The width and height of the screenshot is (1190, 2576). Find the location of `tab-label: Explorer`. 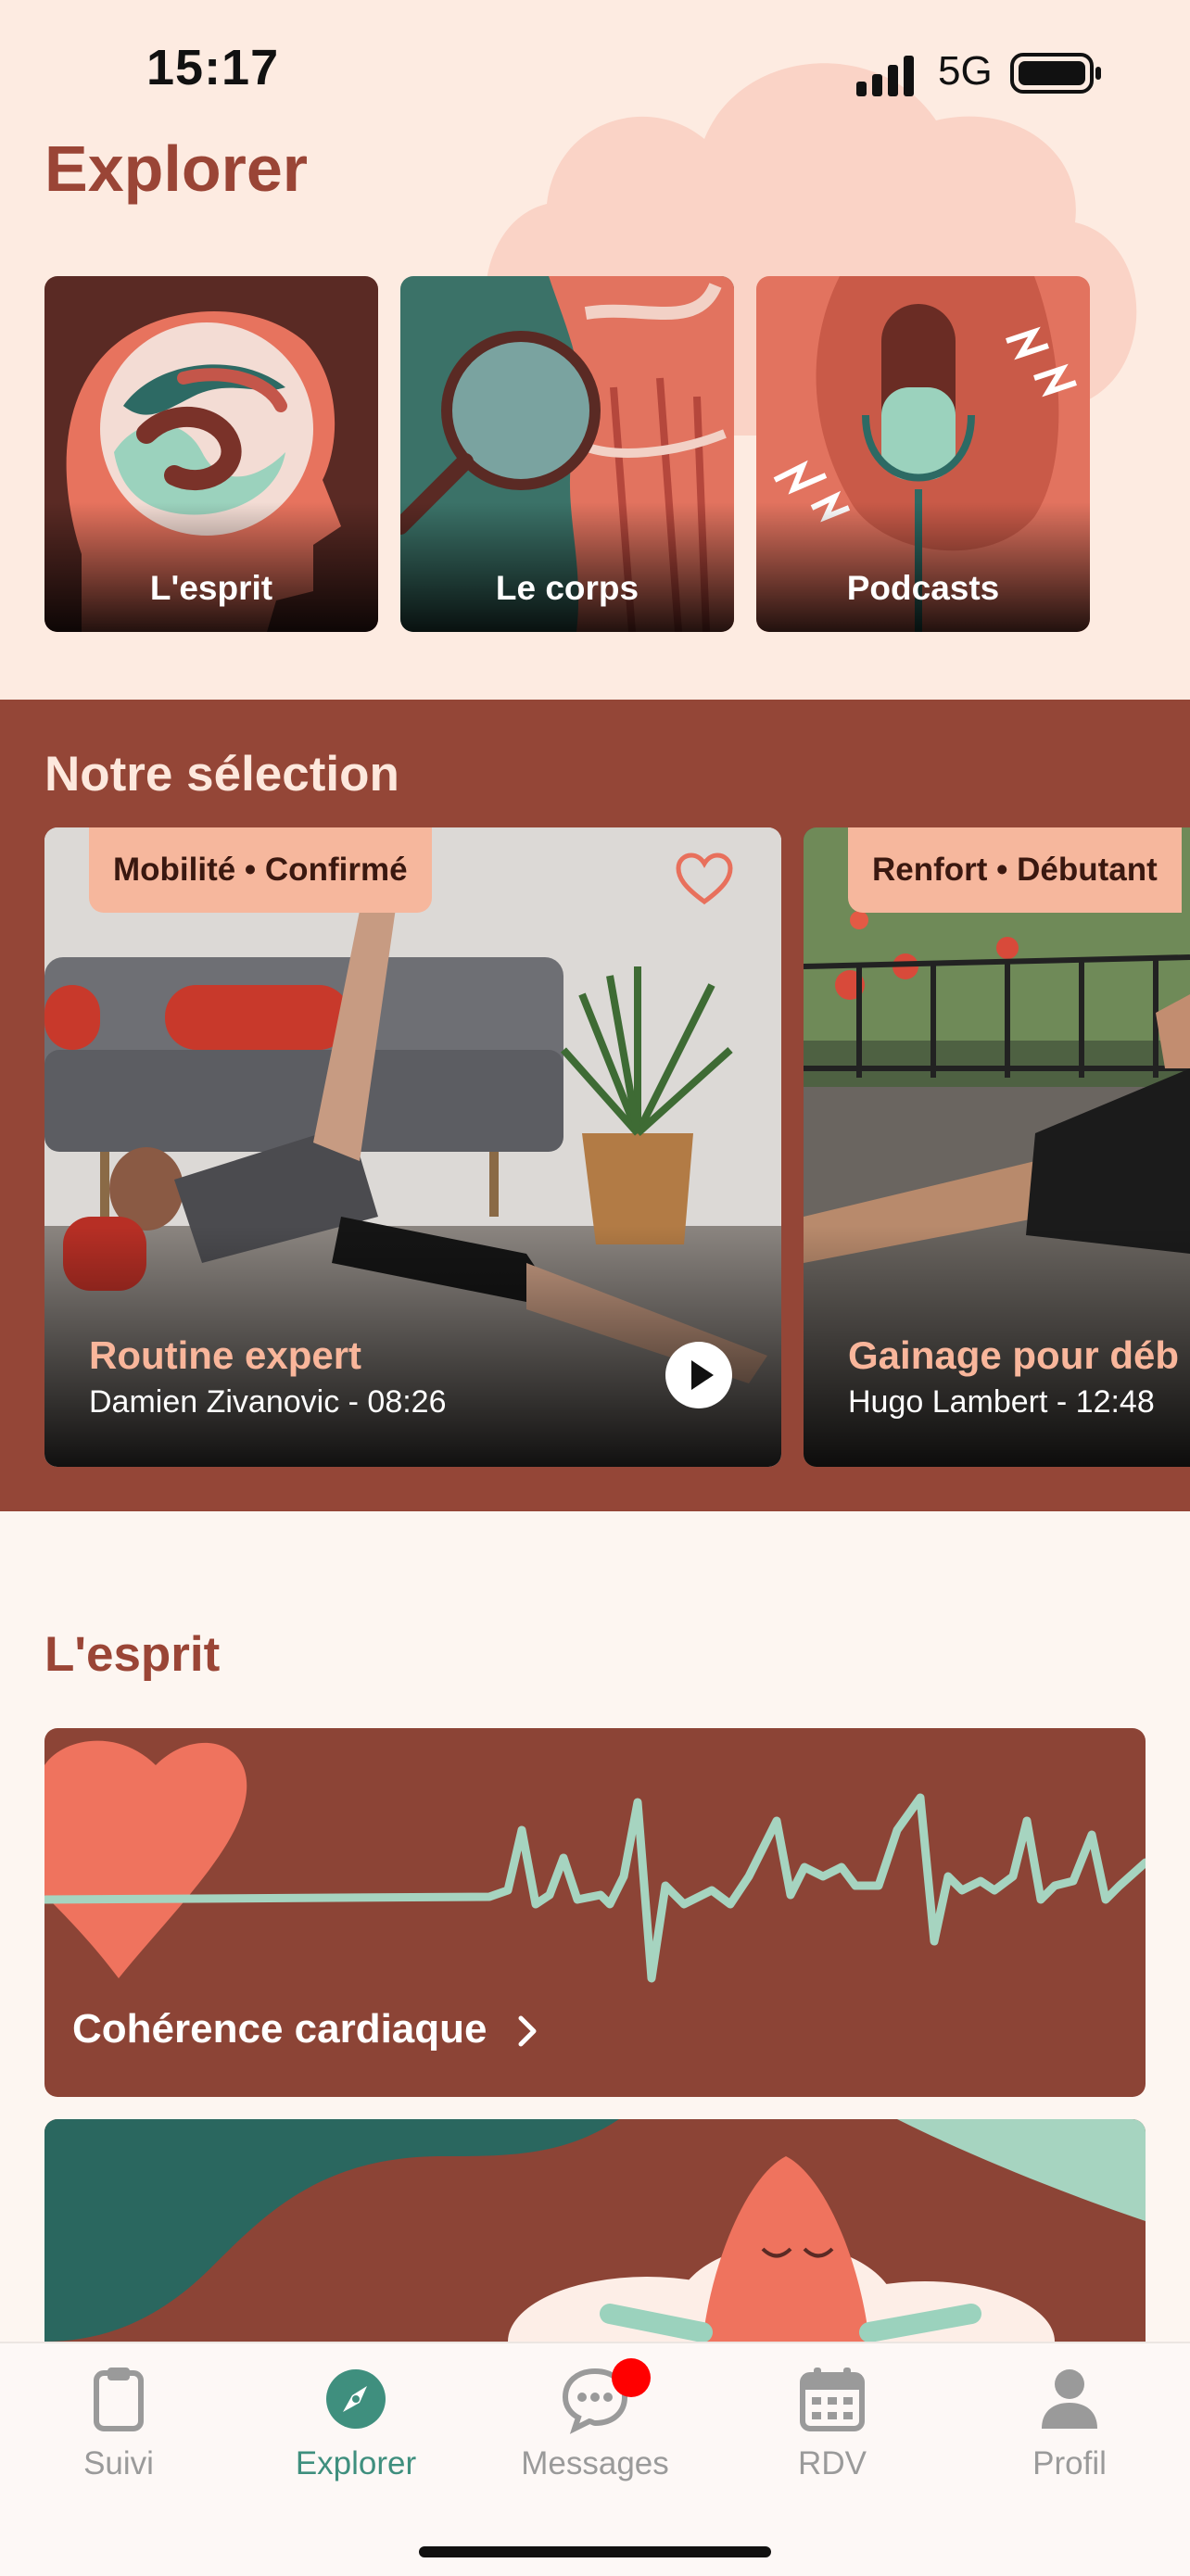

tab-label: Explorer is located at coordinates (356, 2463).